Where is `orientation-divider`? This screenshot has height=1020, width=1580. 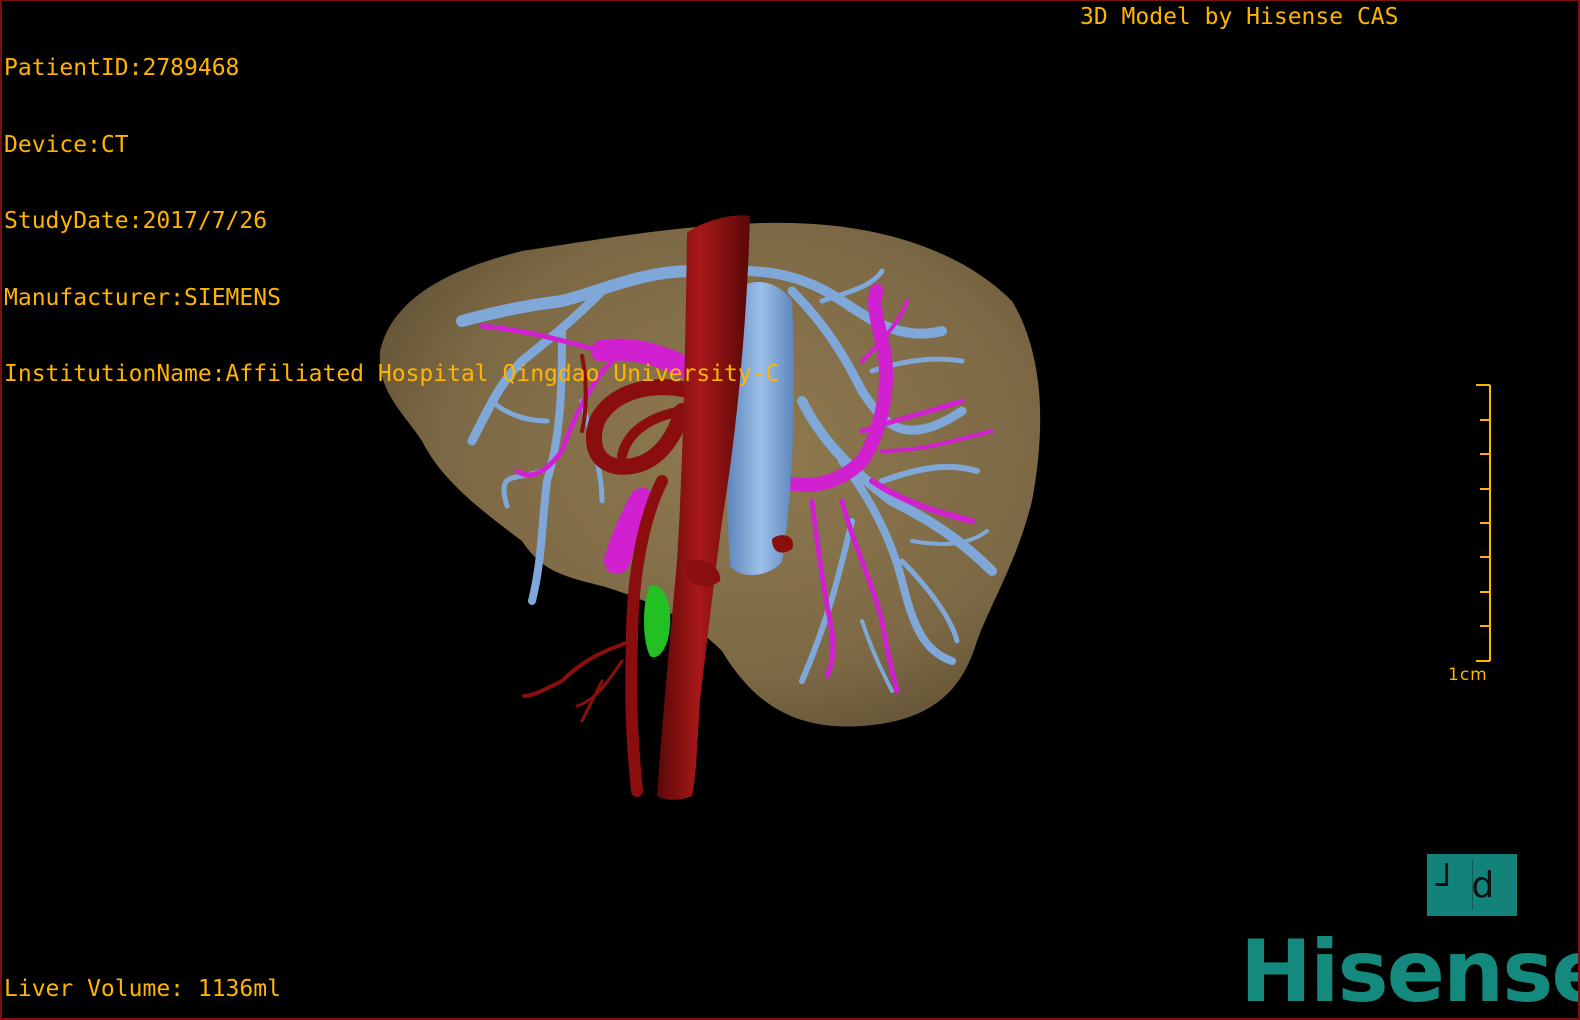
orientation-divider is located at coordinates (1472, 885).